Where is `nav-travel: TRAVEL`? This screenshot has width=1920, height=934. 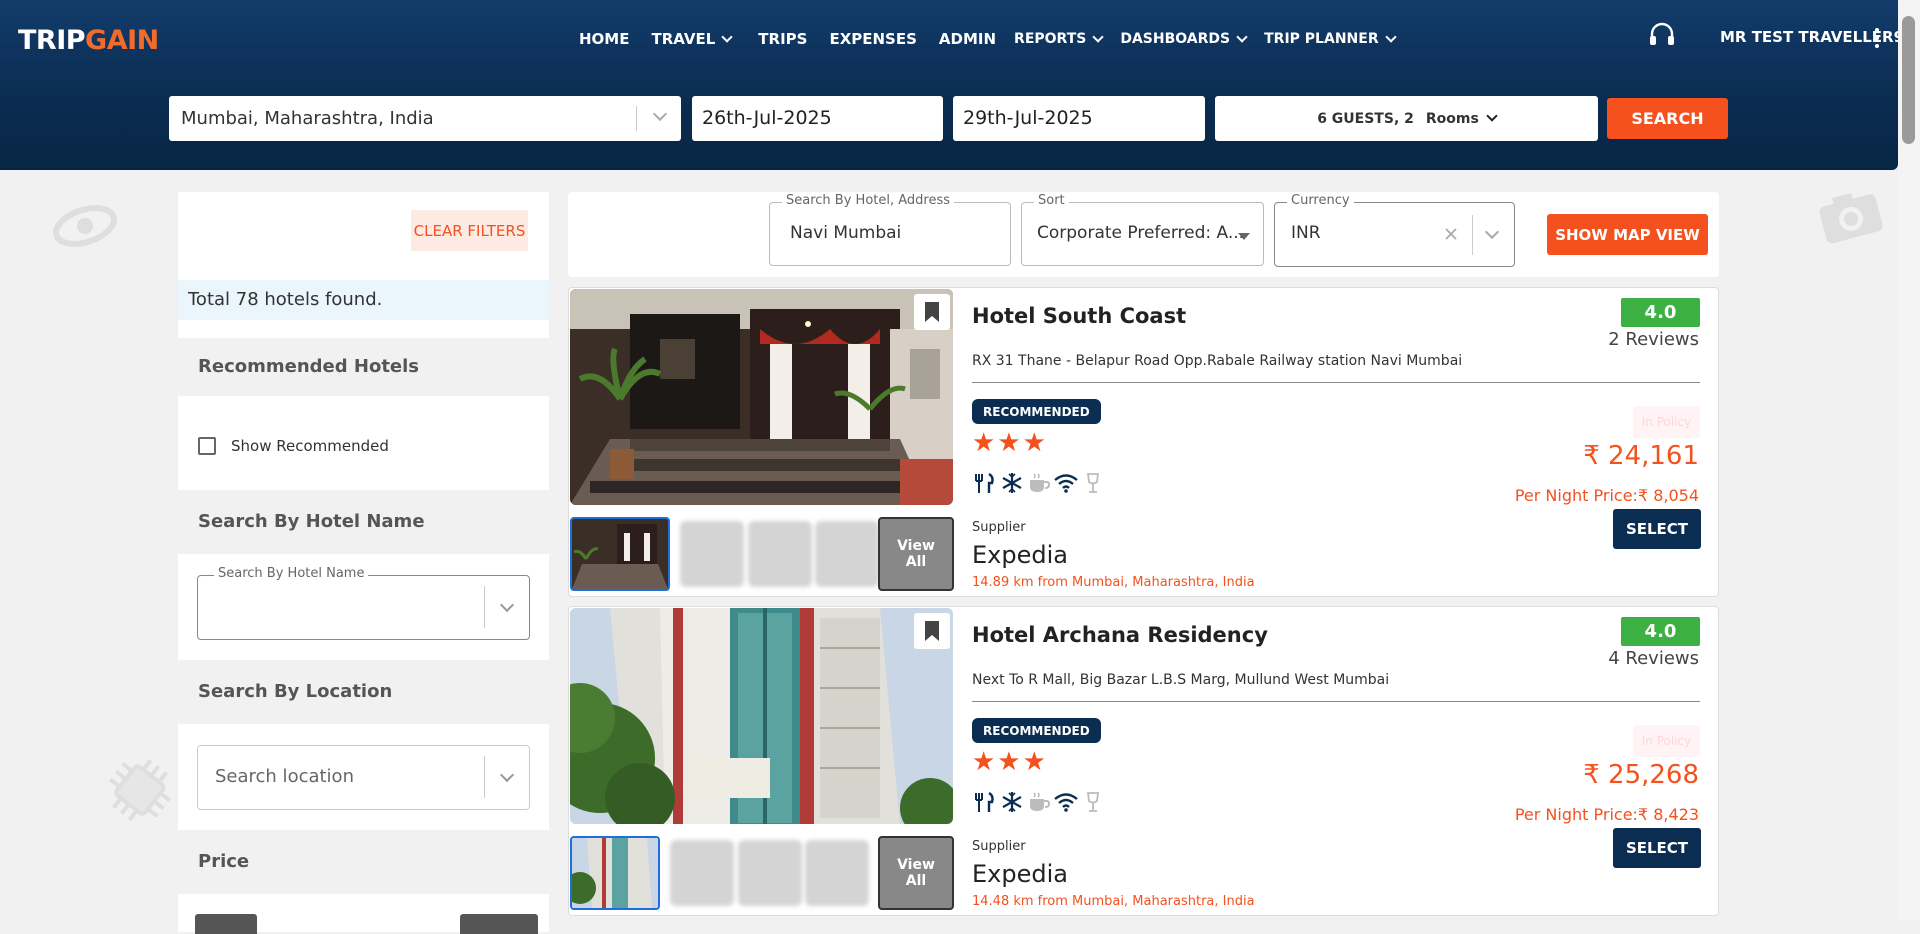
nav-travel: TRAVEL is located at coordinates (692, 39).